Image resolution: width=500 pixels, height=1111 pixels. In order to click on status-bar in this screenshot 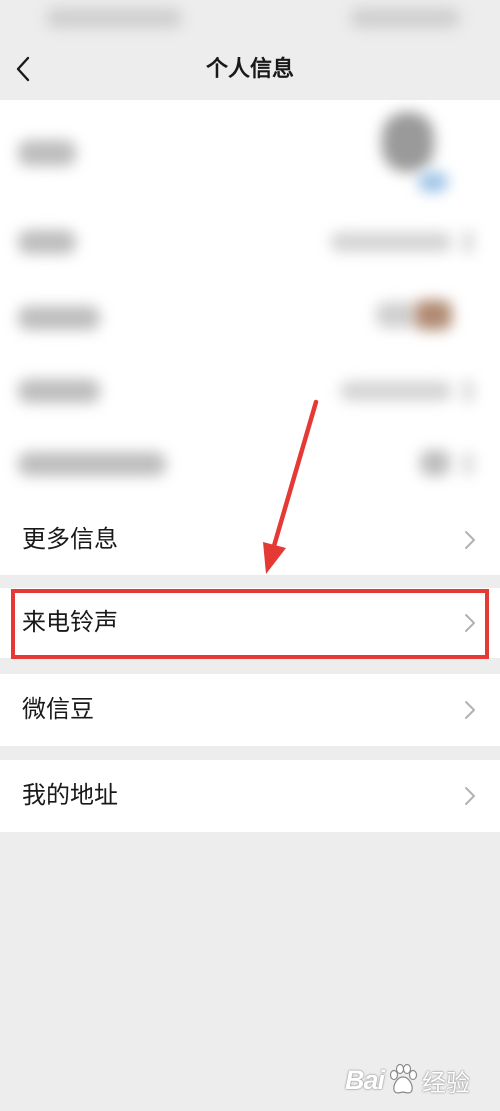, I will do `click(250, 19)`.